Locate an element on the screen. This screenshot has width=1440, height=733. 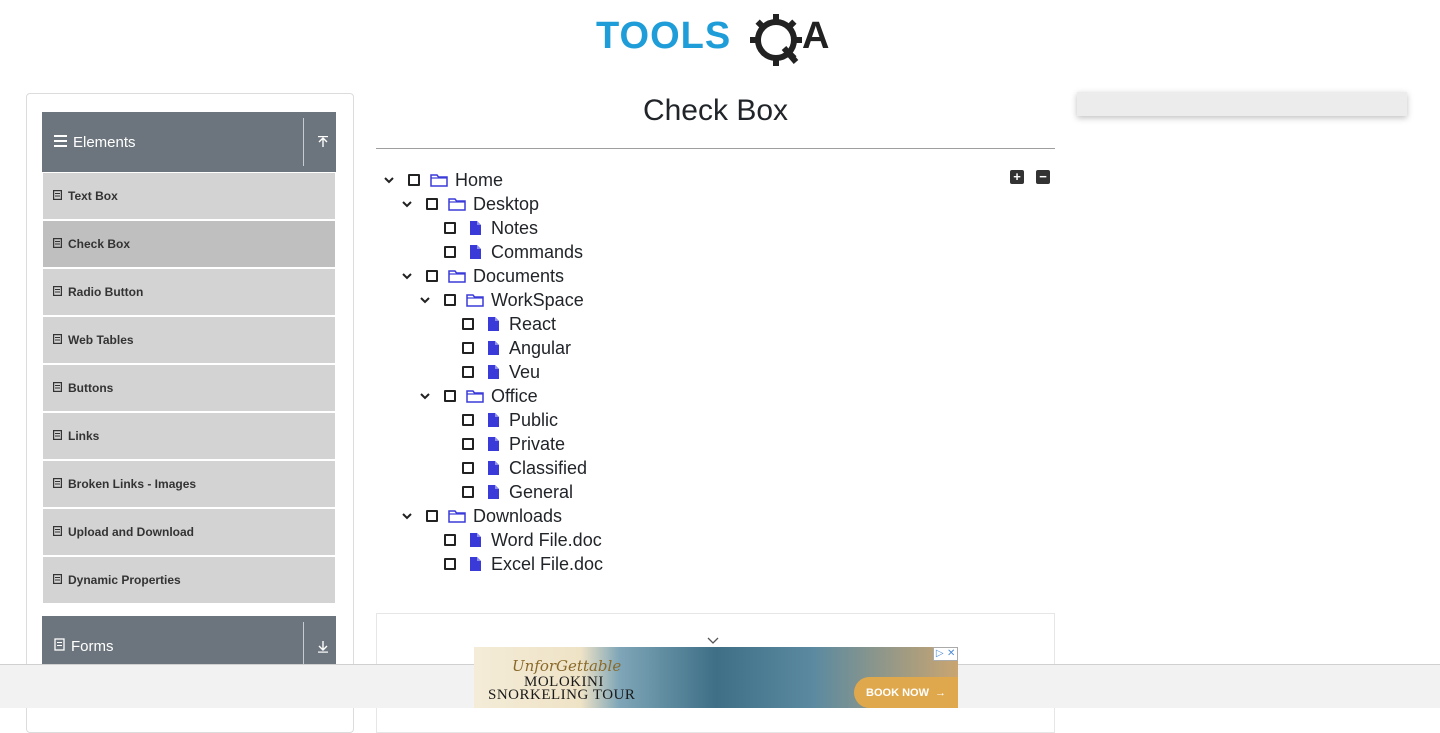
sidebar-item-label: Web Tables is located at coordinates (101, 340).